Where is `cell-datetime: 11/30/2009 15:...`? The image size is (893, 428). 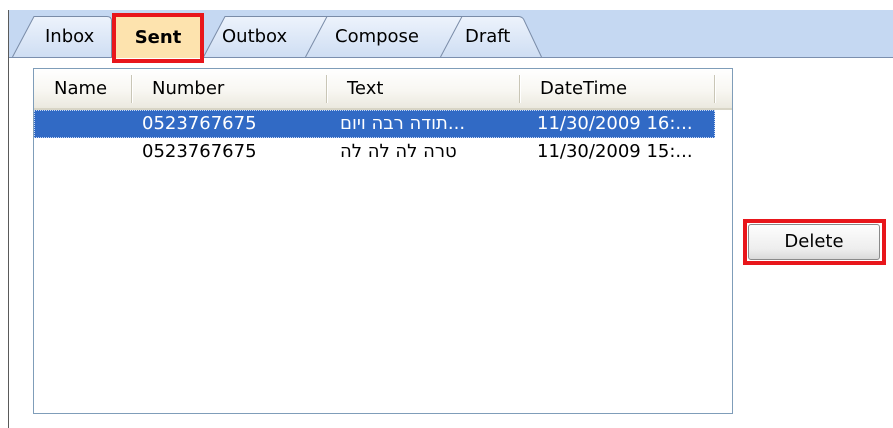
cell-datetime: 11/30/2009 15:... is located at coordinates (615, 151).